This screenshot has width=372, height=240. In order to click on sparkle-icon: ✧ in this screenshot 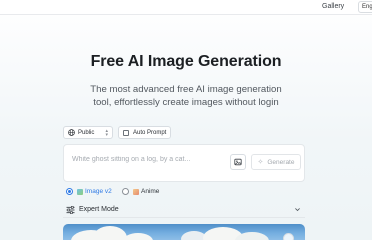, I will do `click(260, 162)`.